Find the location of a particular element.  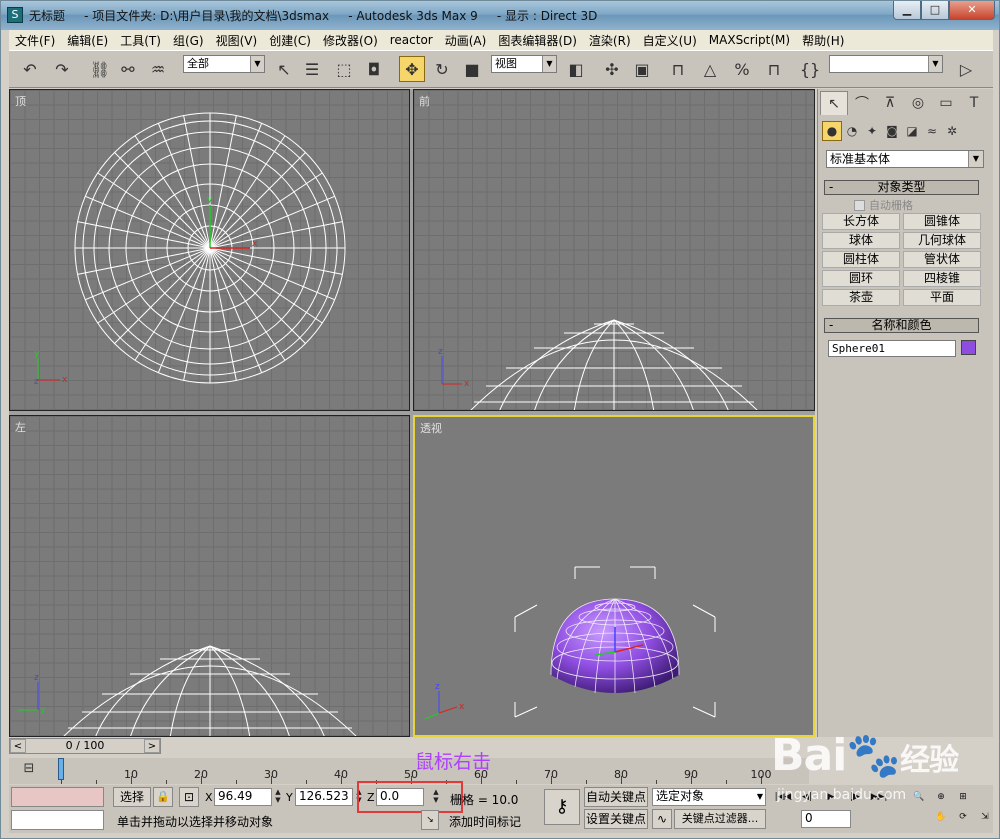

time-slider-thumb is located at coordinates (61, 769).